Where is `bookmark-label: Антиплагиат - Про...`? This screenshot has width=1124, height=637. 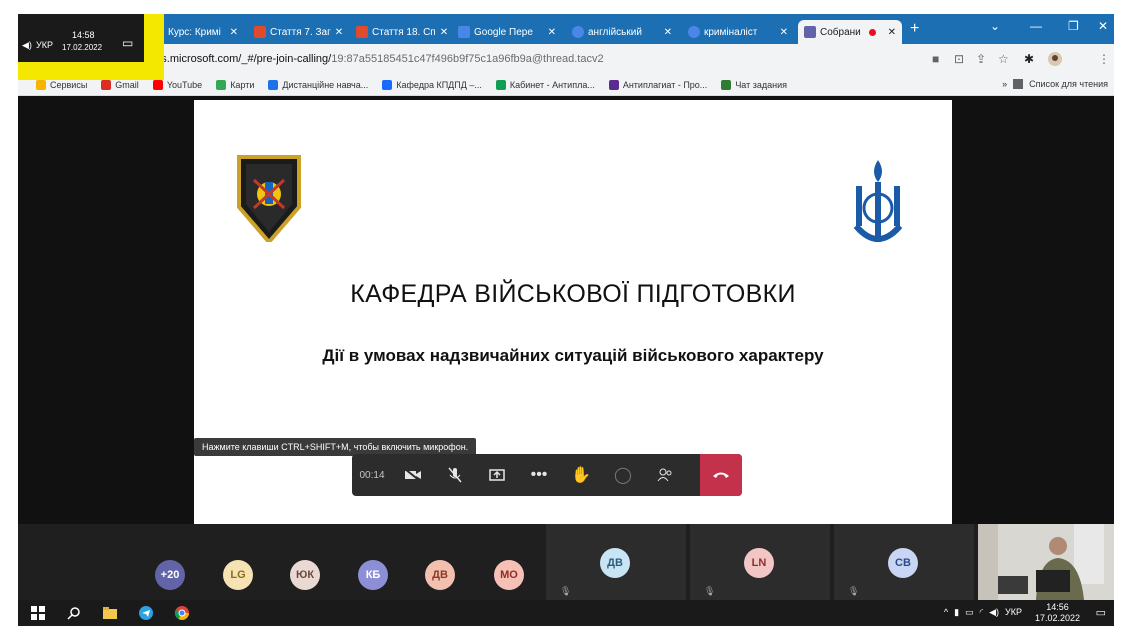 bookmark-label: Антиплагиат - Про... is located at coordinates (665, 84).